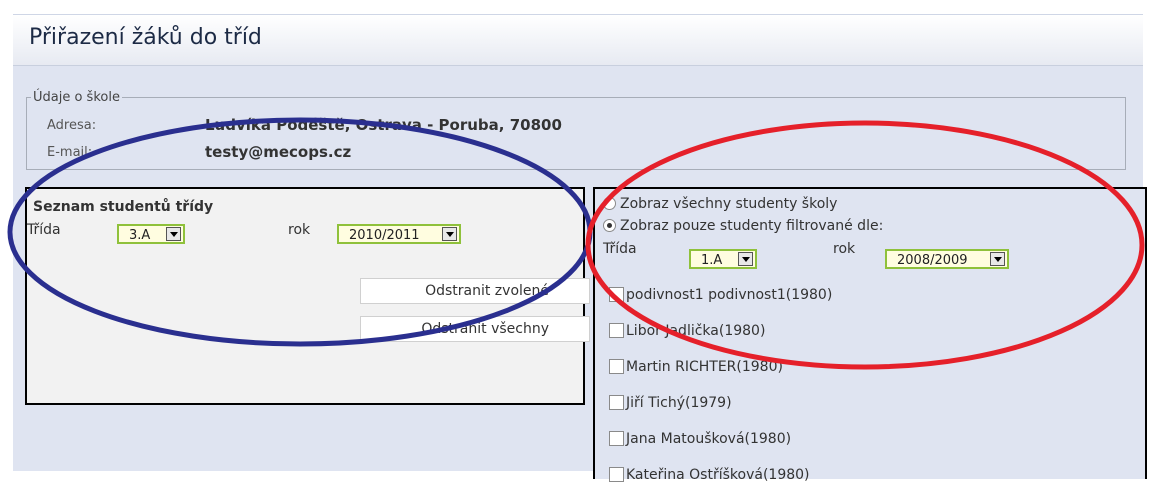 The image size is (1157, 483). I want to click on show-filtered-radio, so click(609, 225).